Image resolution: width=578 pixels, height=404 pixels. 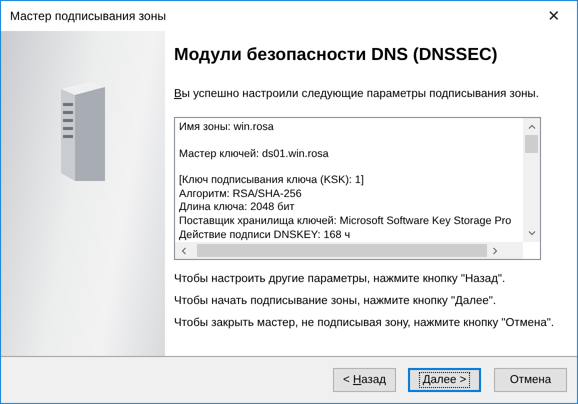 What do you see at coordinates (532, 233) in the screenshot?
I see `scroll-down-icon` at bounding box center [532, 233].